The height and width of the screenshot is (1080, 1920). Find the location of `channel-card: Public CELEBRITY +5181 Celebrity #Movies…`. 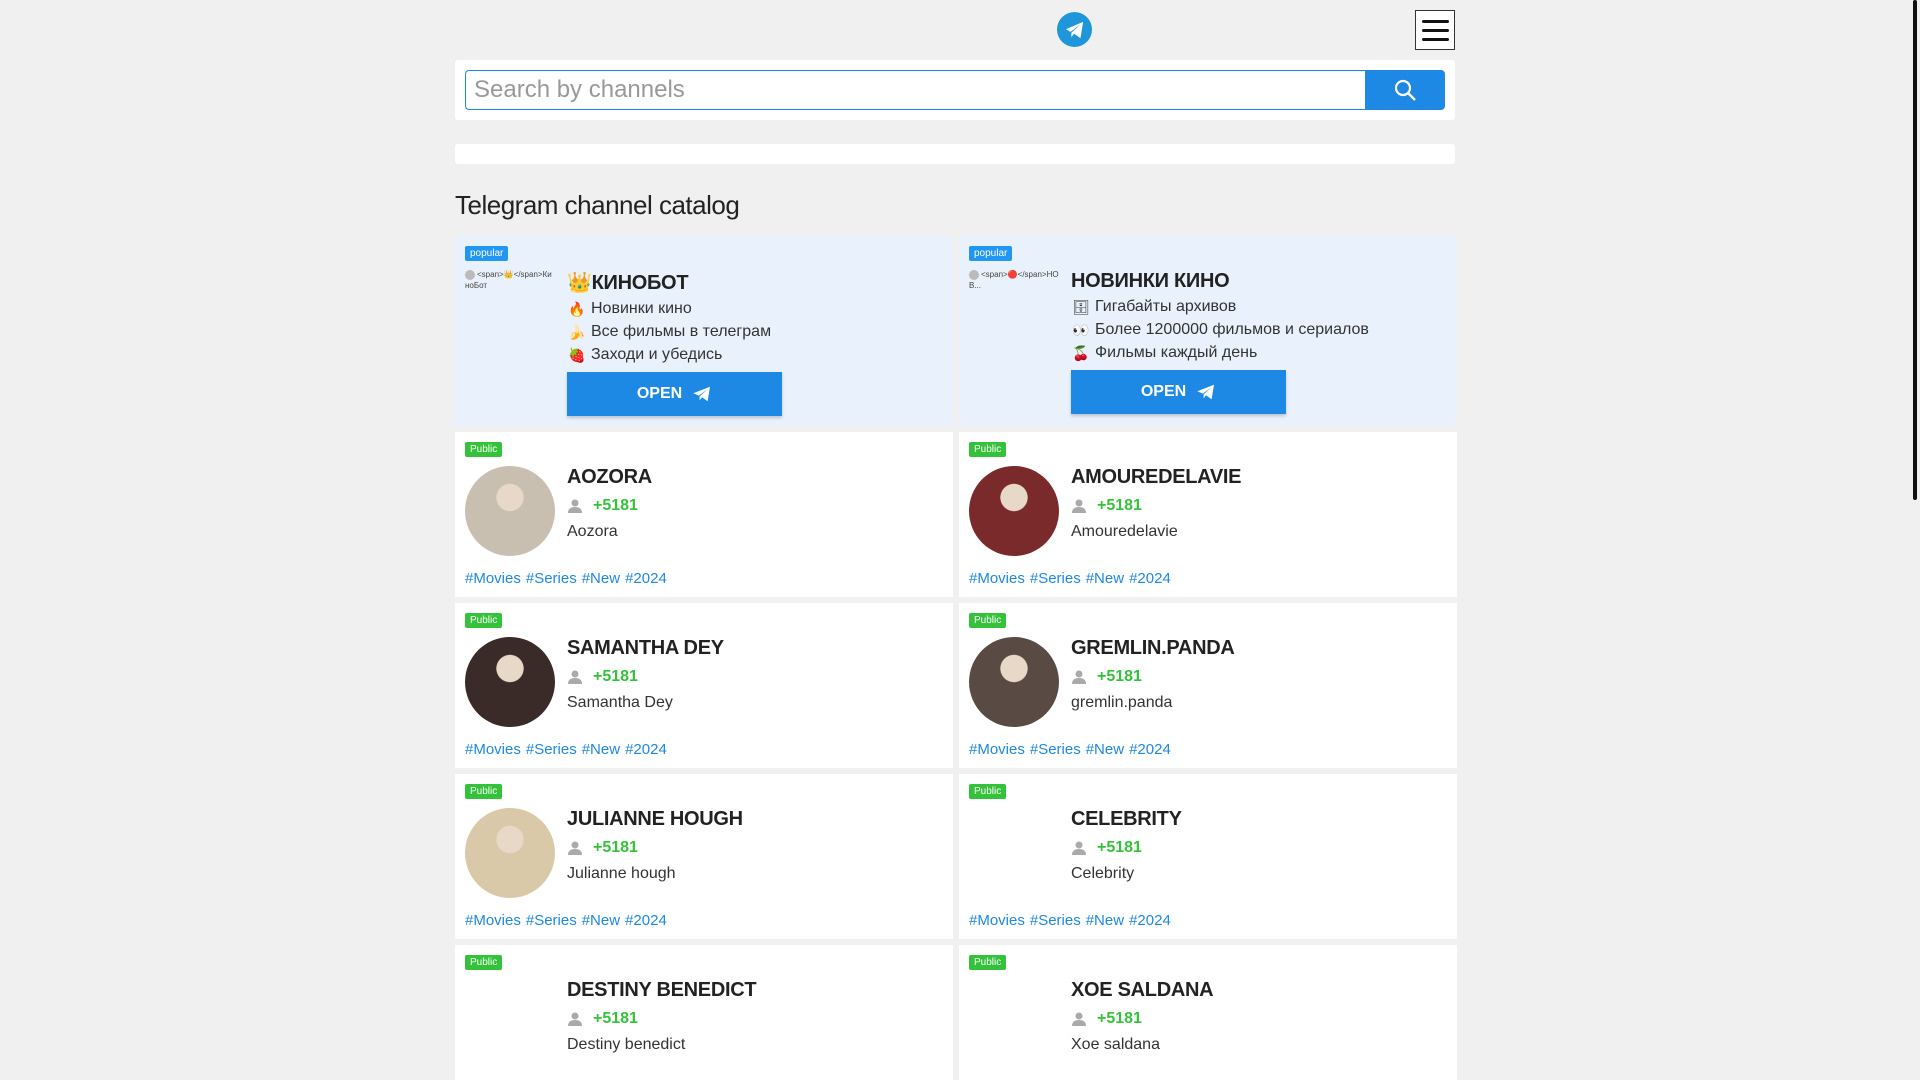

channel-card: Public CELEBRITY +5181 Celebrity #Movies… is located at coordinates (1208, 856).